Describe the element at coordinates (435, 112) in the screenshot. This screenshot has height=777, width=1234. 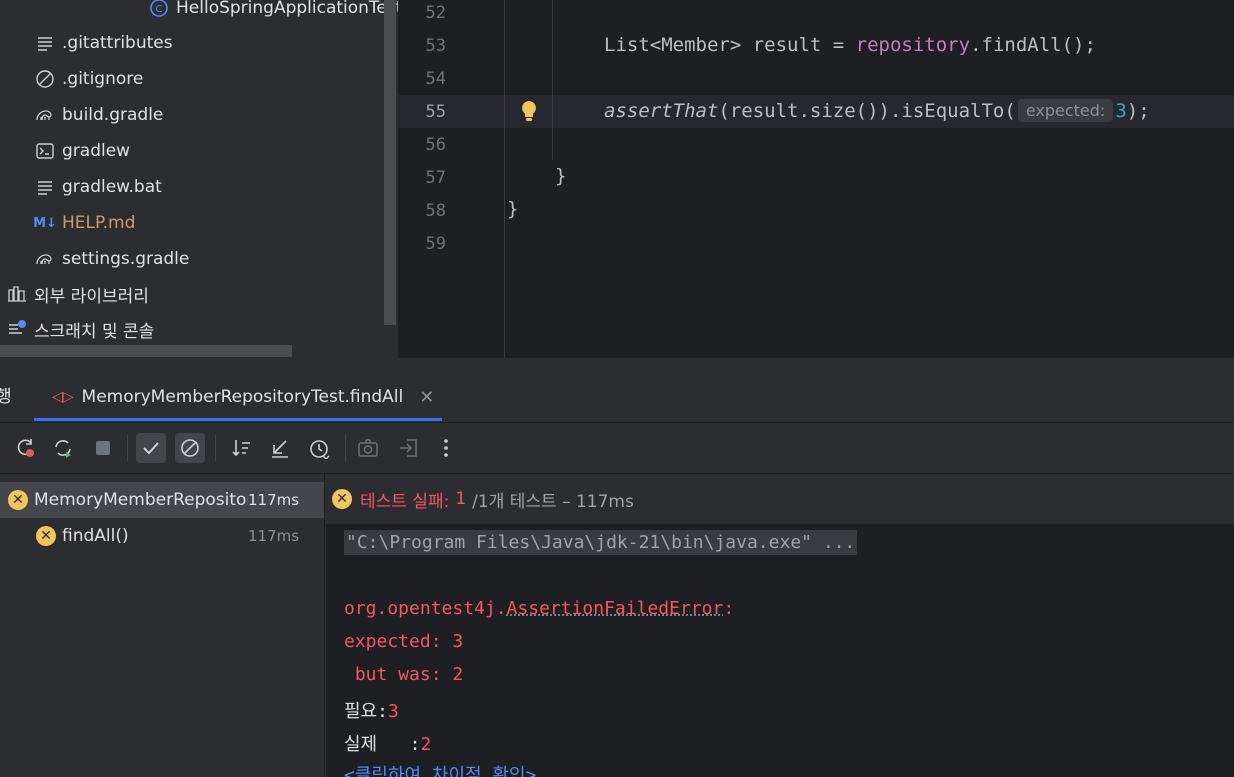
I see `line-number: 55` at that location.